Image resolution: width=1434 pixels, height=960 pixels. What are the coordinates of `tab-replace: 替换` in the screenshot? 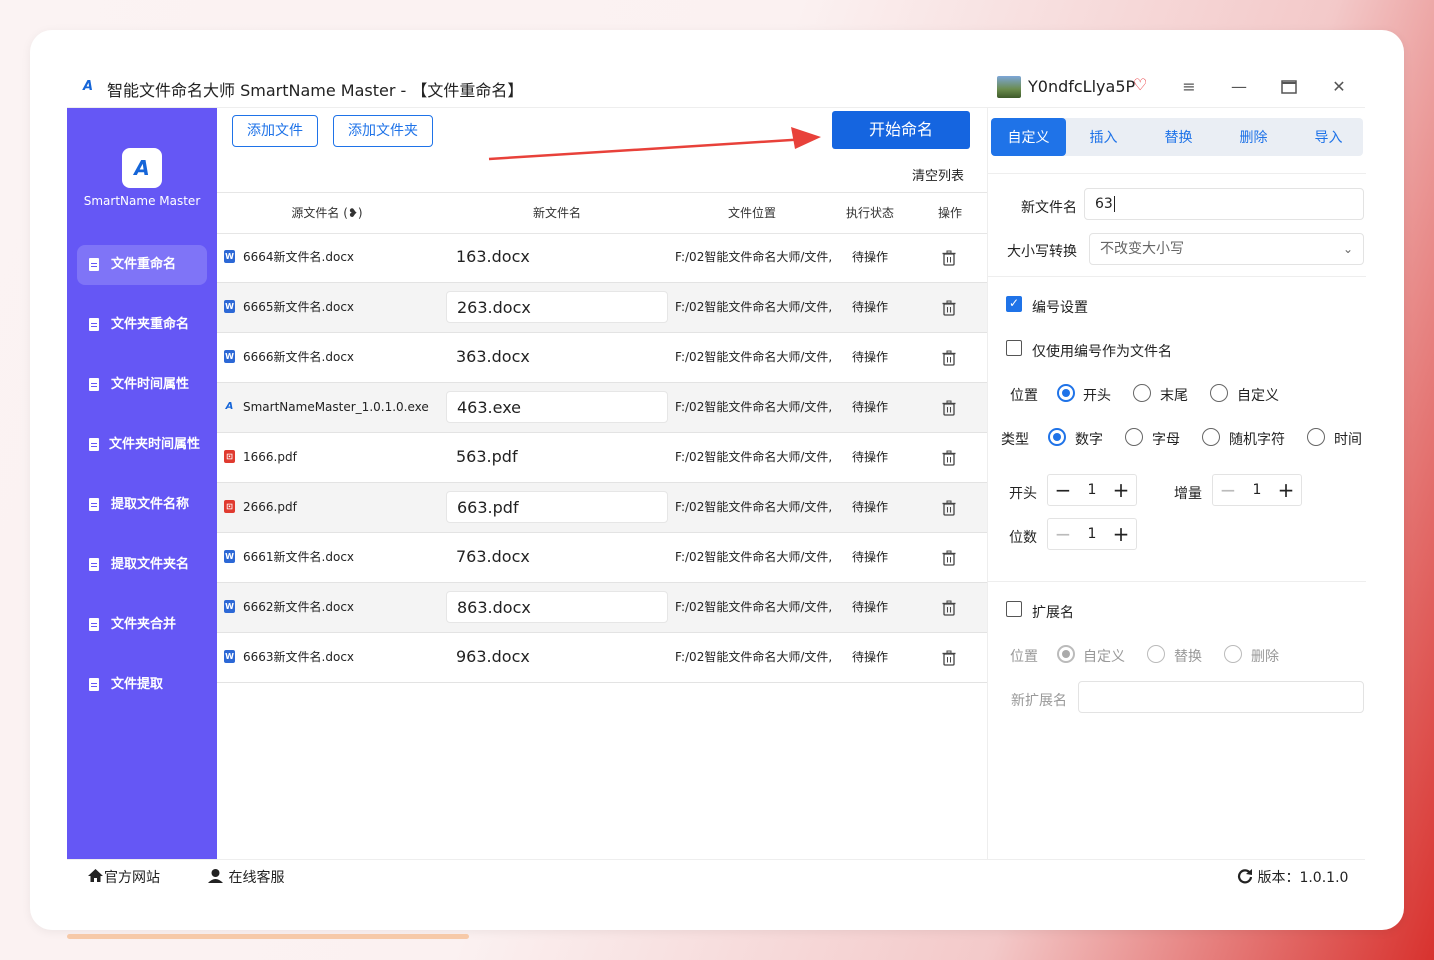 It's located at (1178, 137).